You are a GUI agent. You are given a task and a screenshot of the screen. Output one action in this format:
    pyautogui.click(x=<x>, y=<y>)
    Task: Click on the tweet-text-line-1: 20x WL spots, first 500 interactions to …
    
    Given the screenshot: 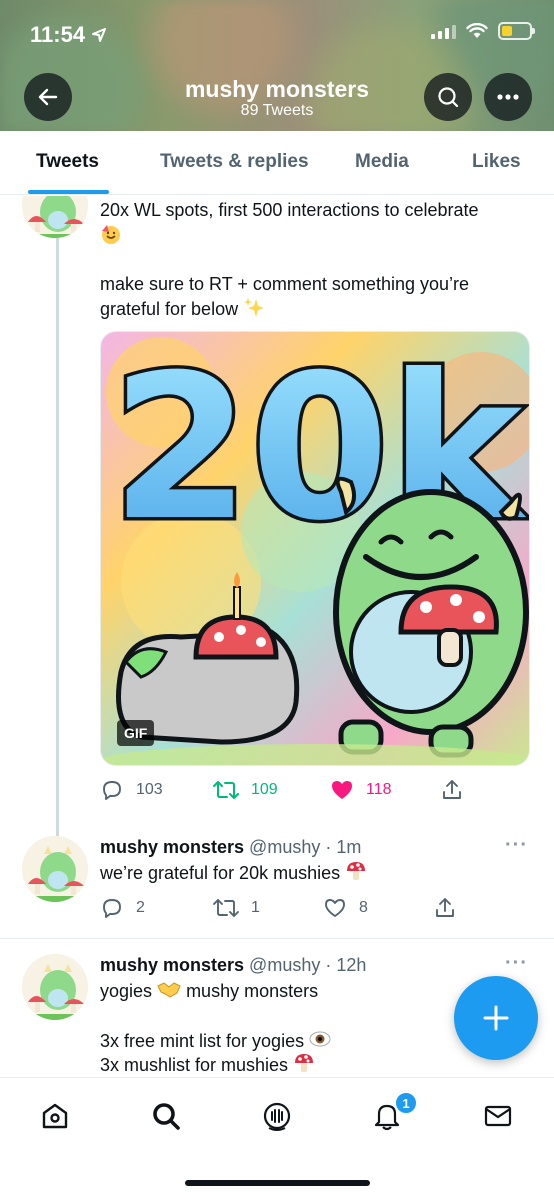 What is the action you would take?
    pyautogui.click(x=289, y=210)
    